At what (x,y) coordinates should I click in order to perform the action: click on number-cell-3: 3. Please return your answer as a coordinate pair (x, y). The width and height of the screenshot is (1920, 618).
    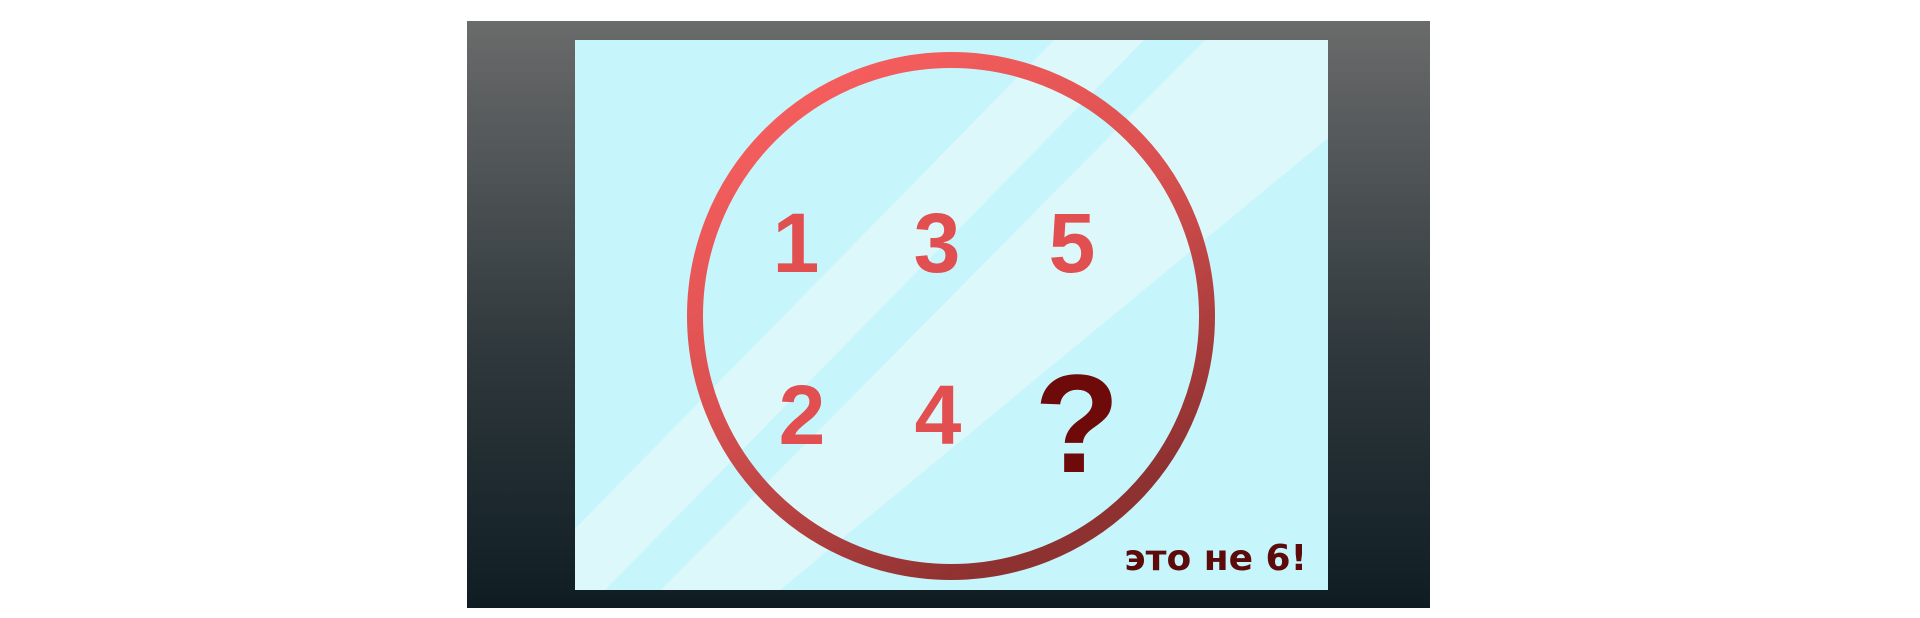
    Looking at the image, I should click on (937, 243).